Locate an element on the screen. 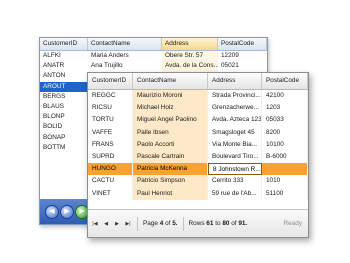 This screenshot has height=263, width=350. table-row: CACTU Patricio Simpson Cerrito 333 1010 is located at coordinates (198, 181).